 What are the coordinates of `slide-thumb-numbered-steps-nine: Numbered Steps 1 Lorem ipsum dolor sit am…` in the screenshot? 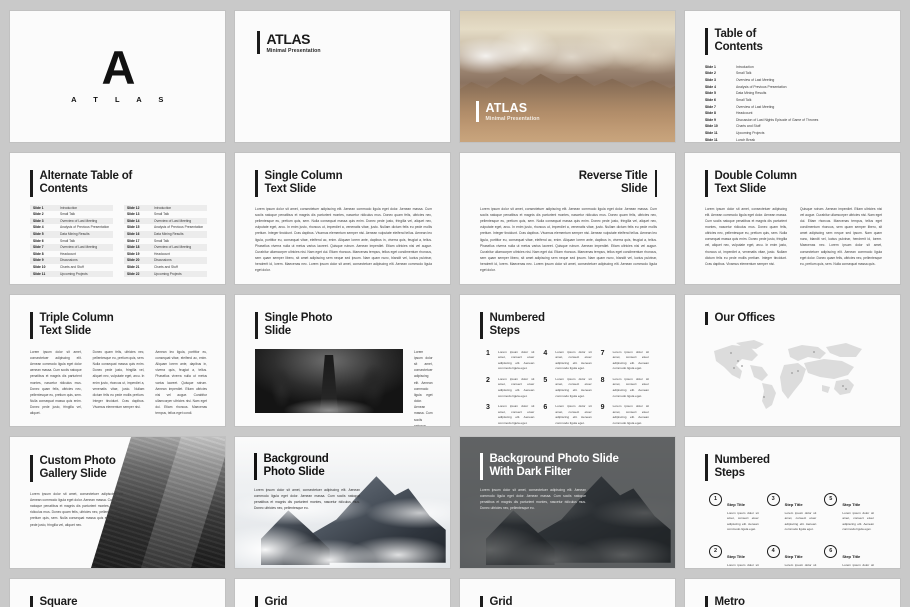 It's located at (567, 360).